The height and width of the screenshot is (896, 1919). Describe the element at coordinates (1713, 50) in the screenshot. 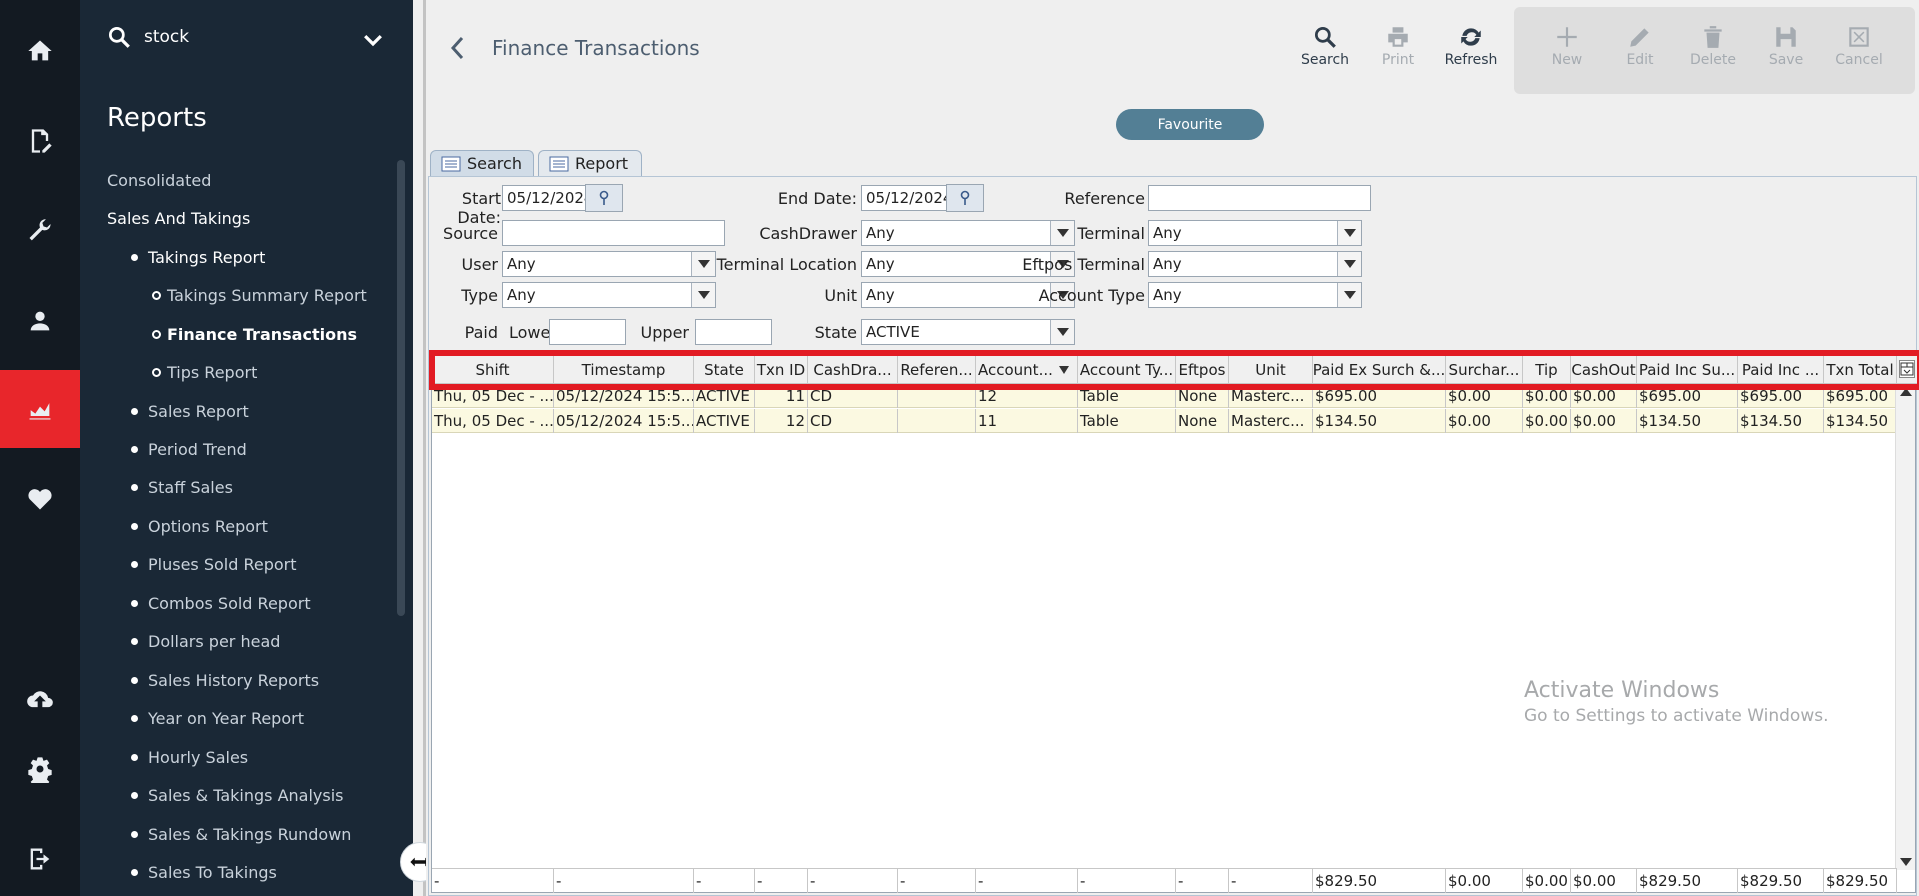

I see `toolbar-delete-button: Delete` at that location.